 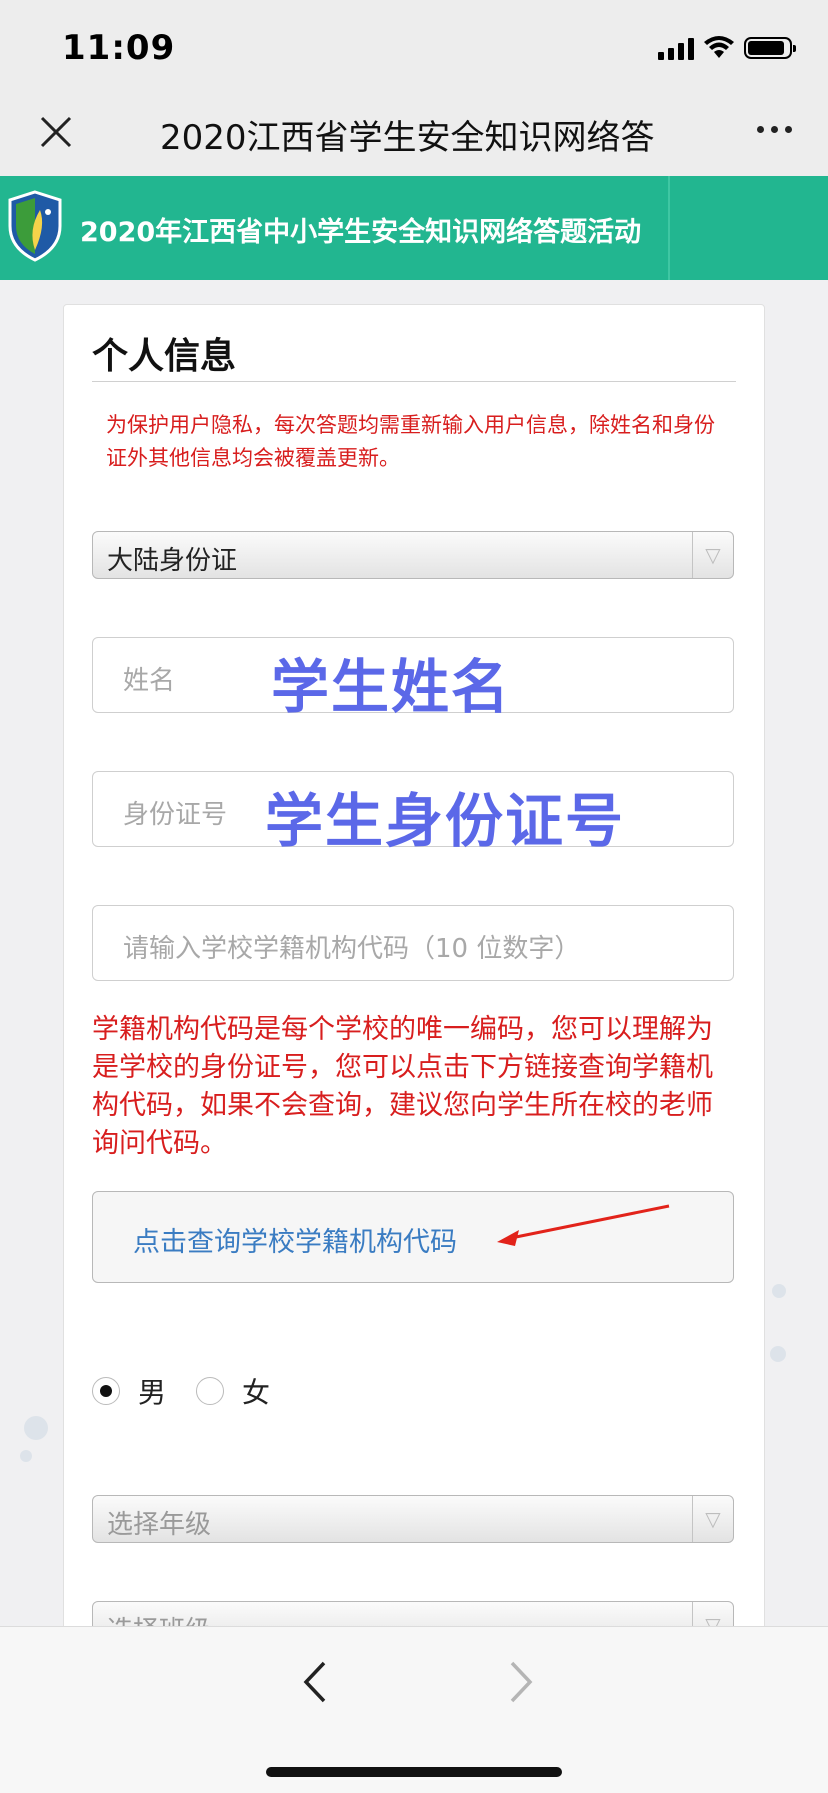 I want to click on gender-male-label: 男, so click(x=152, y=1391).